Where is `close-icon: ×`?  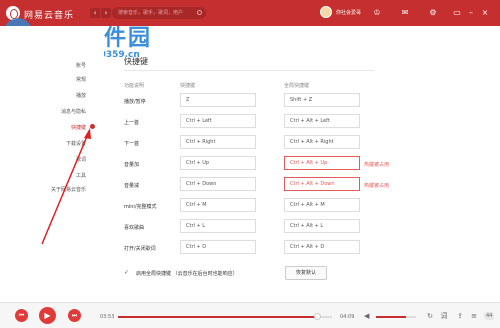 close-icon: × is located at coordinates (485, 13).